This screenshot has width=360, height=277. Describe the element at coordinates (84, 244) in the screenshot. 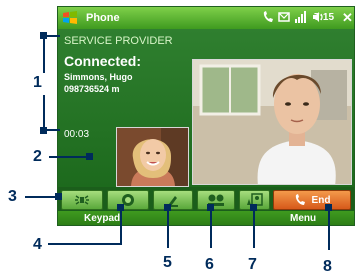

I see `callout-4-line-h` at that location.